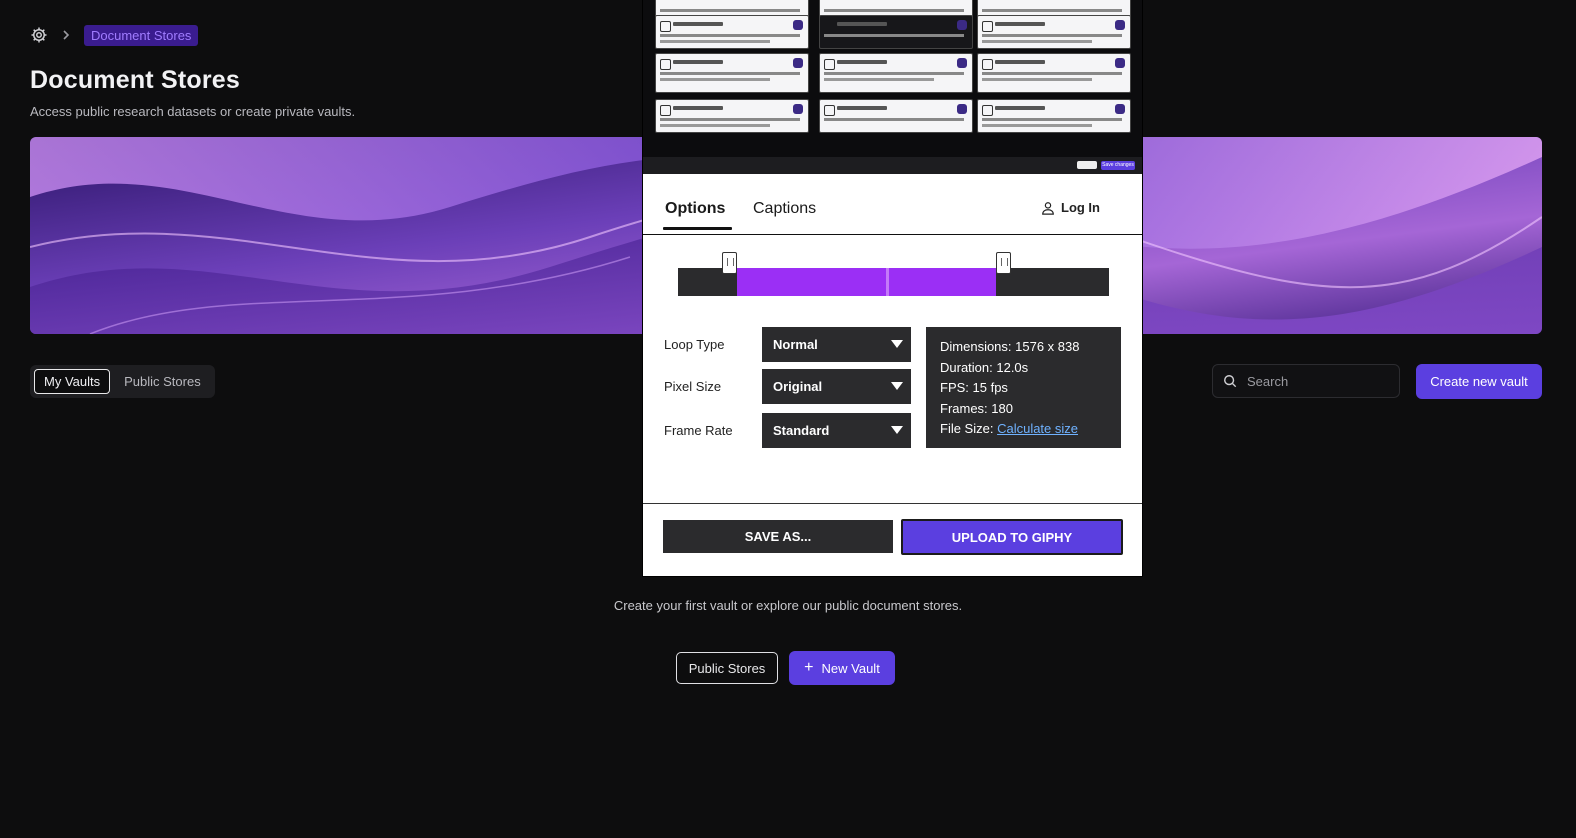 The width and height of the screenshot is (1576, 838). I want to click on trim-end-handle, so click(1003, 263).